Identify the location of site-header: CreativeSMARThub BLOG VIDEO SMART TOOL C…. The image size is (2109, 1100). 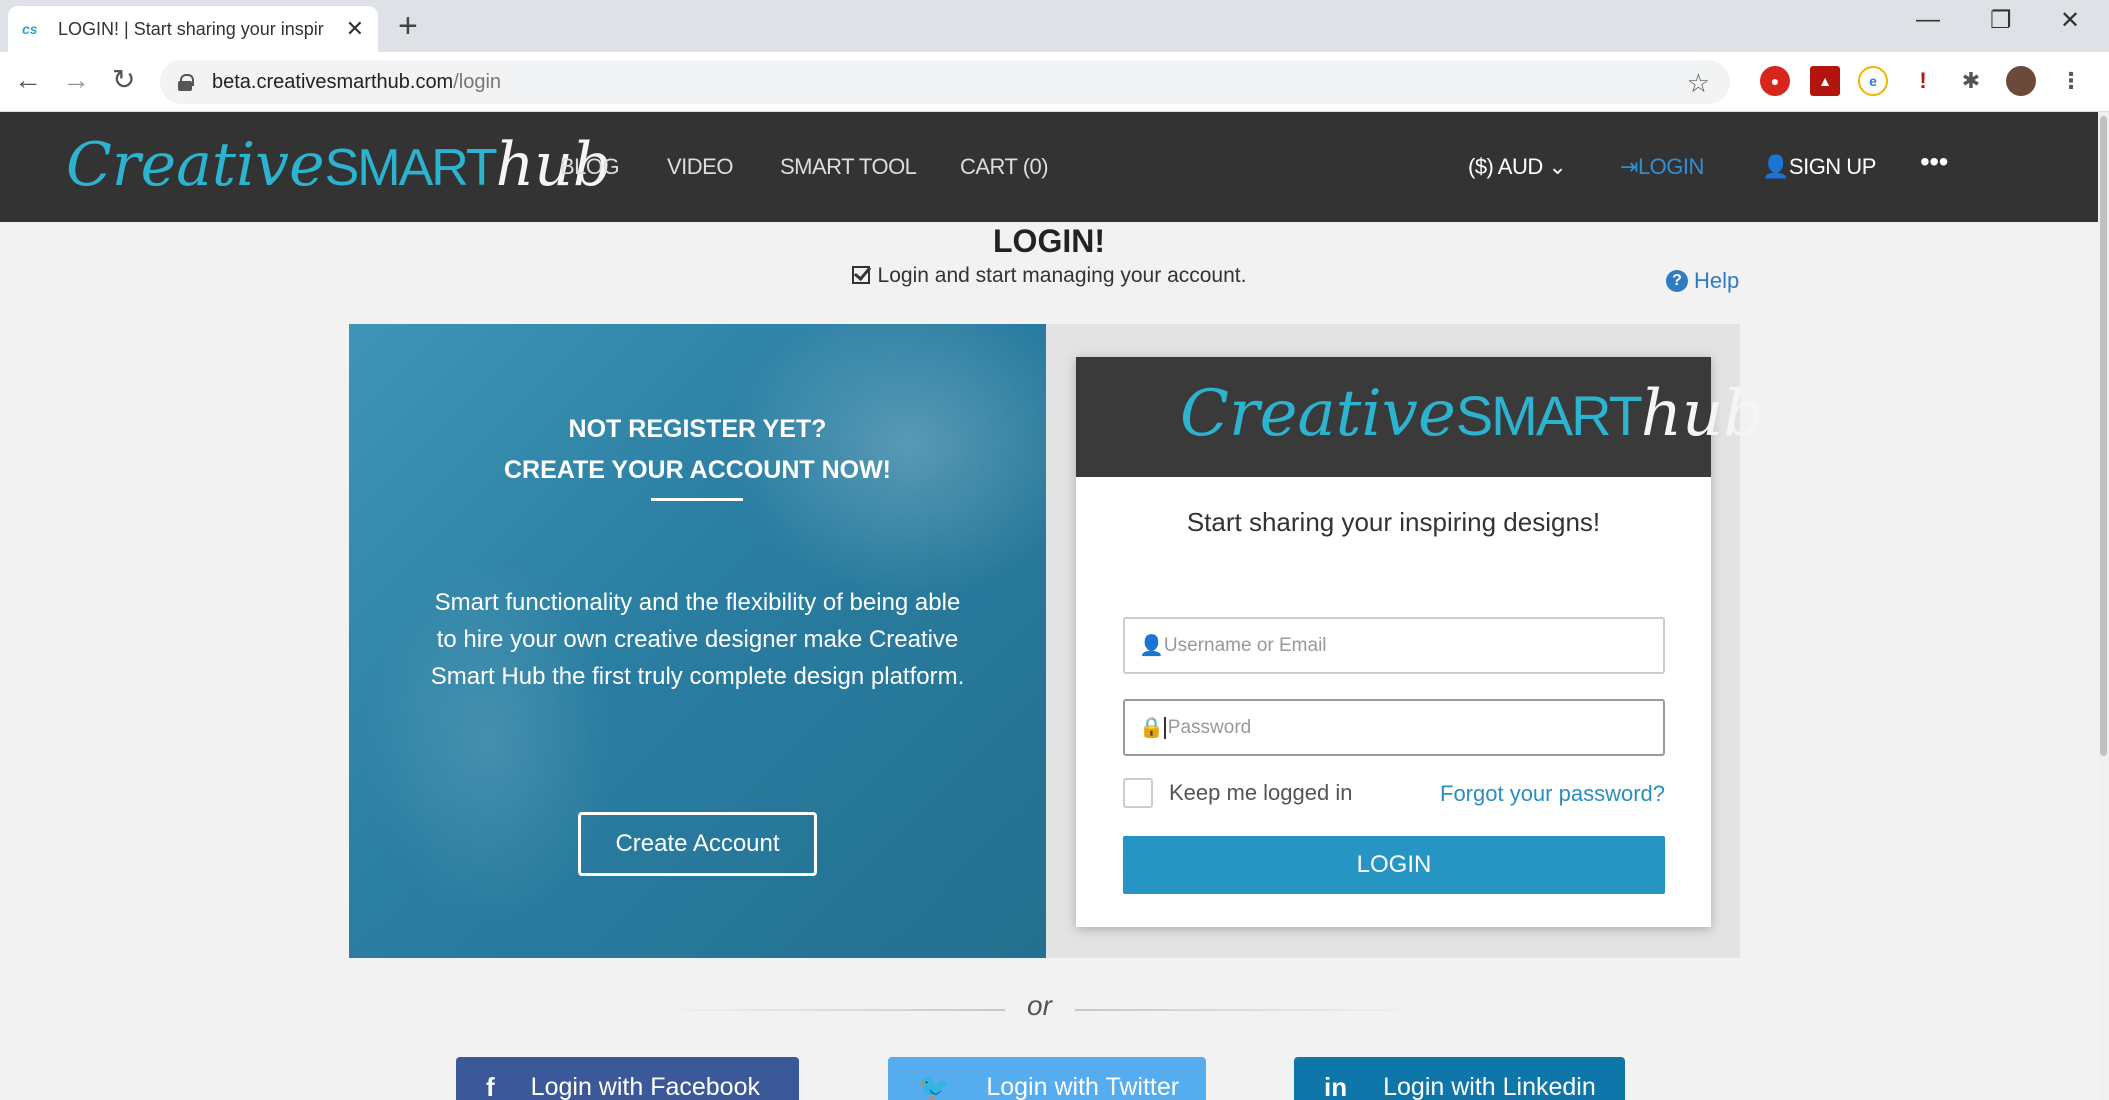
(1049, 167).